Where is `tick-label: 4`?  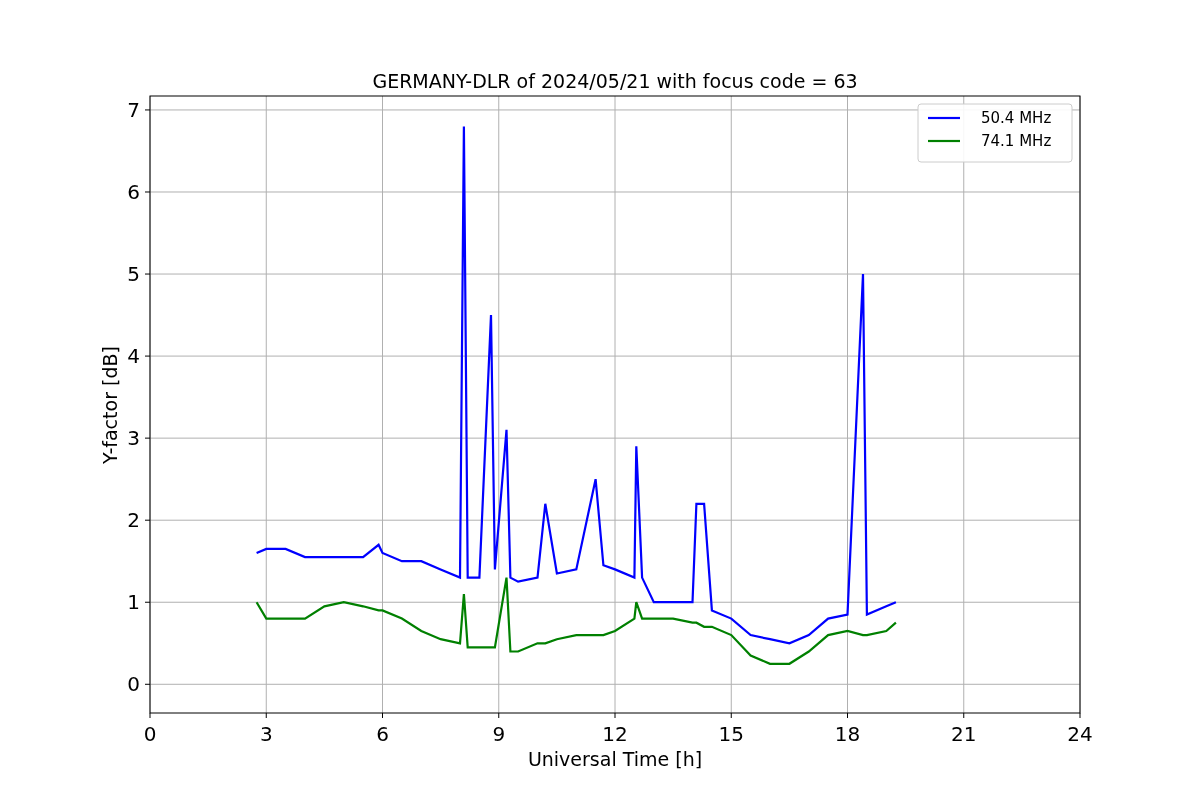
tick-label: 4 is located at coordinates (133, 356).